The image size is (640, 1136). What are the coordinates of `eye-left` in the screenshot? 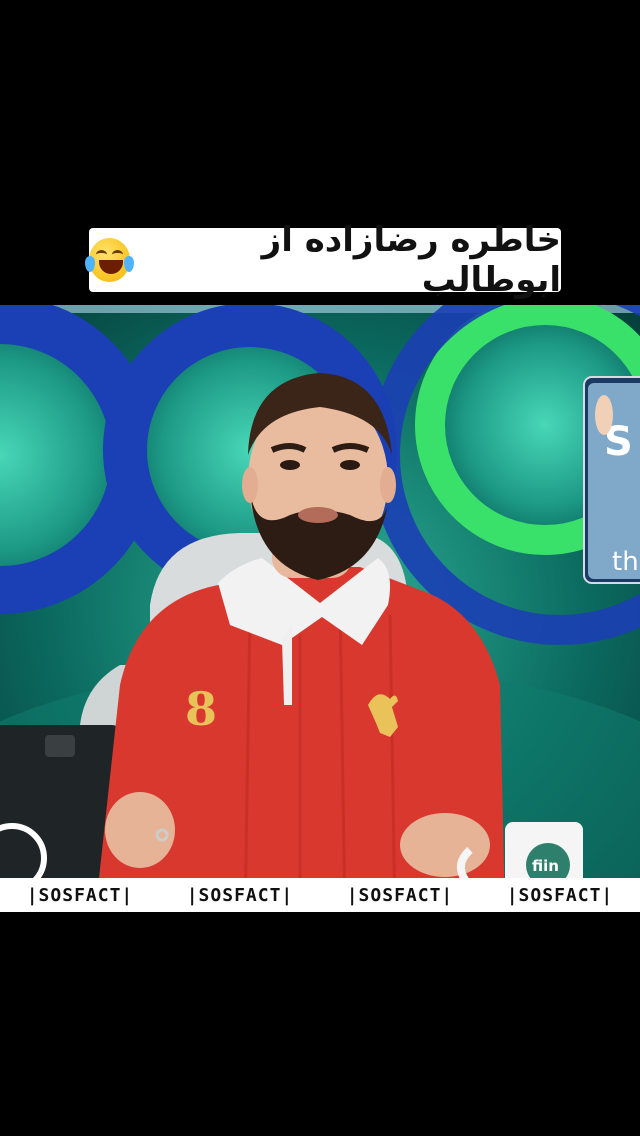 It's located at (290, 465).